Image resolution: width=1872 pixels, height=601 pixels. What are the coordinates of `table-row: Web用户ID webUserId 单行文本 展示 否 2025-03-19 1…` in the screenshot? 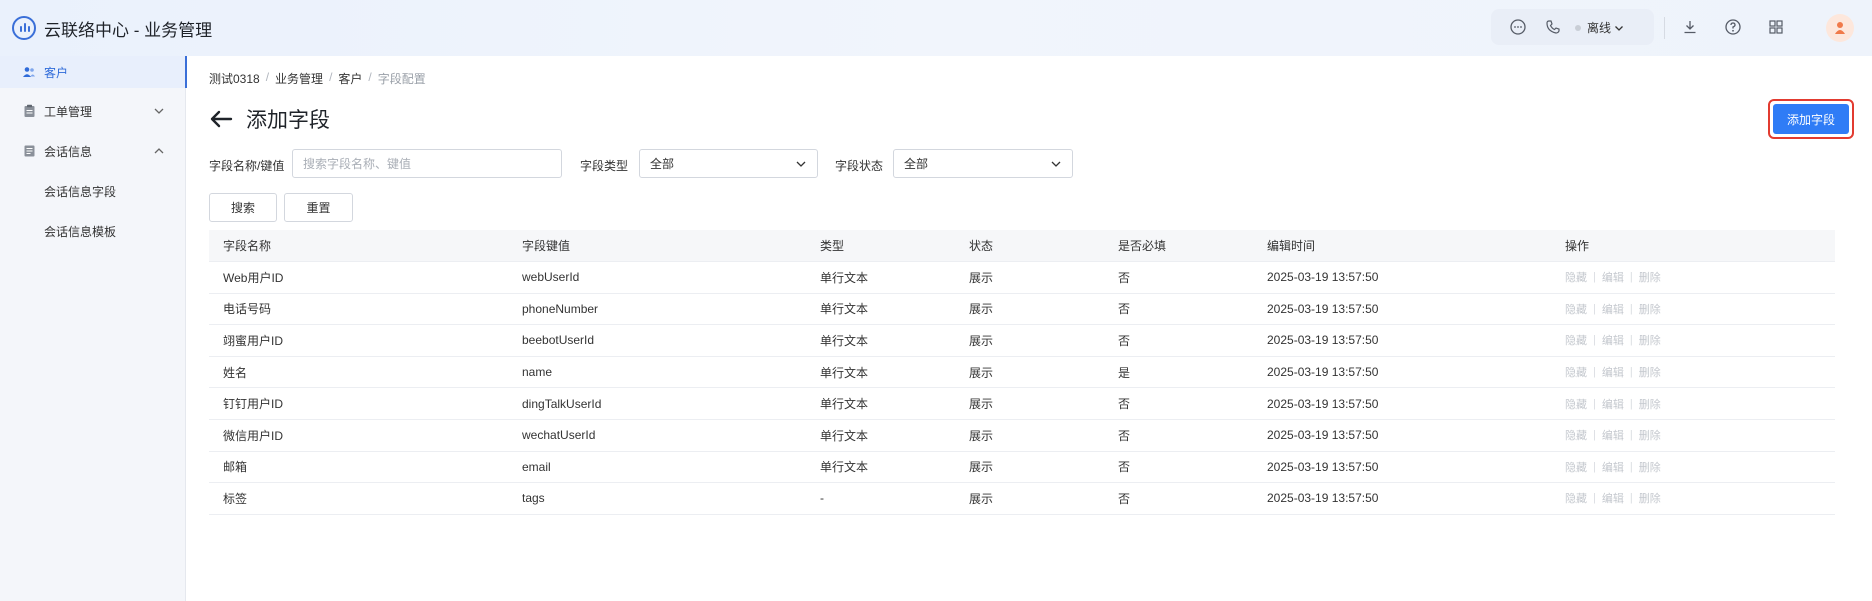 It's located at (1022, 278).